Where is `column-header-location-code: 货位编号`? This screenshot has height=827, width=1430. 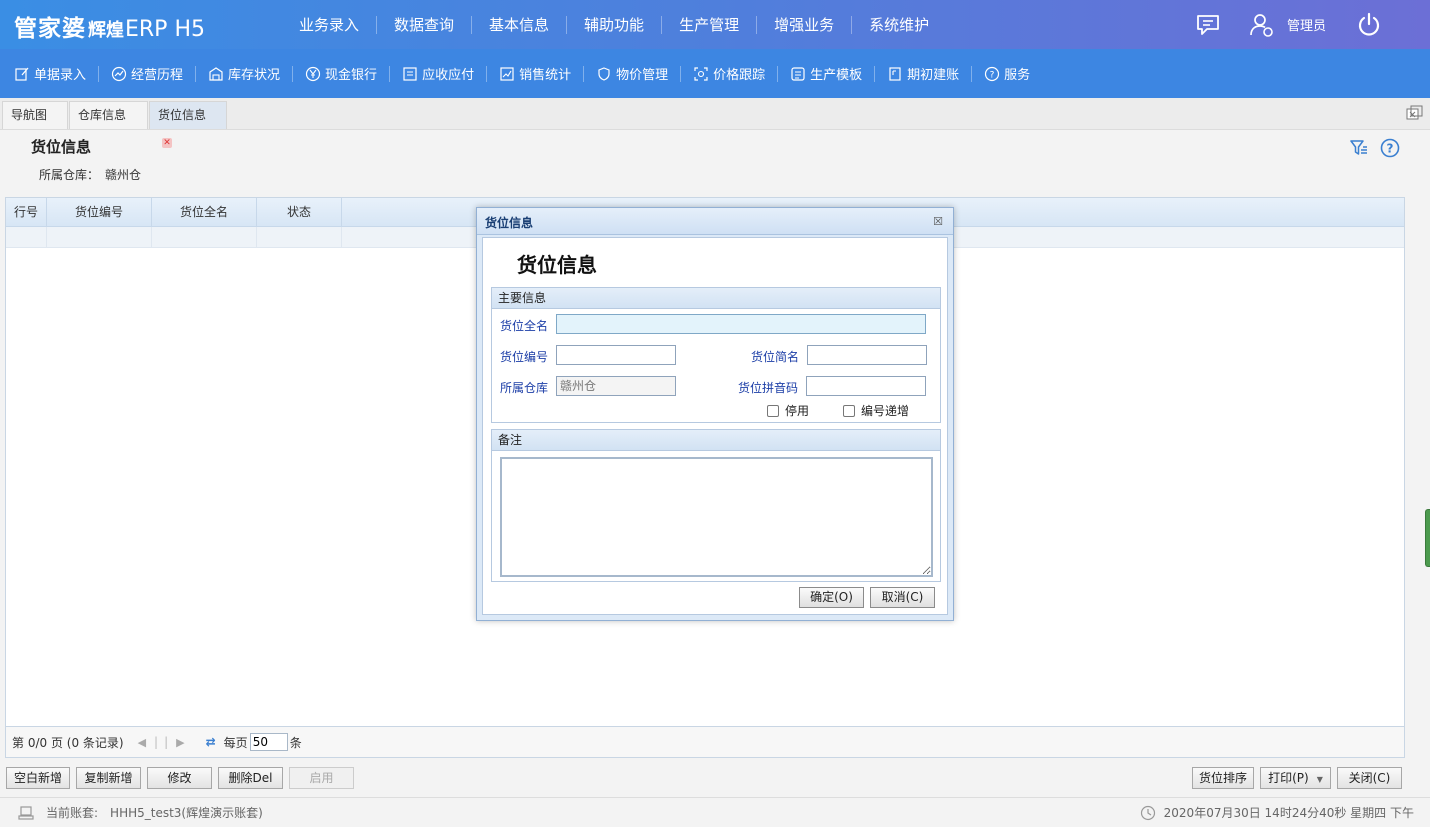
column-header-location-code: 货位编号 is located at coordinates (99, 212).